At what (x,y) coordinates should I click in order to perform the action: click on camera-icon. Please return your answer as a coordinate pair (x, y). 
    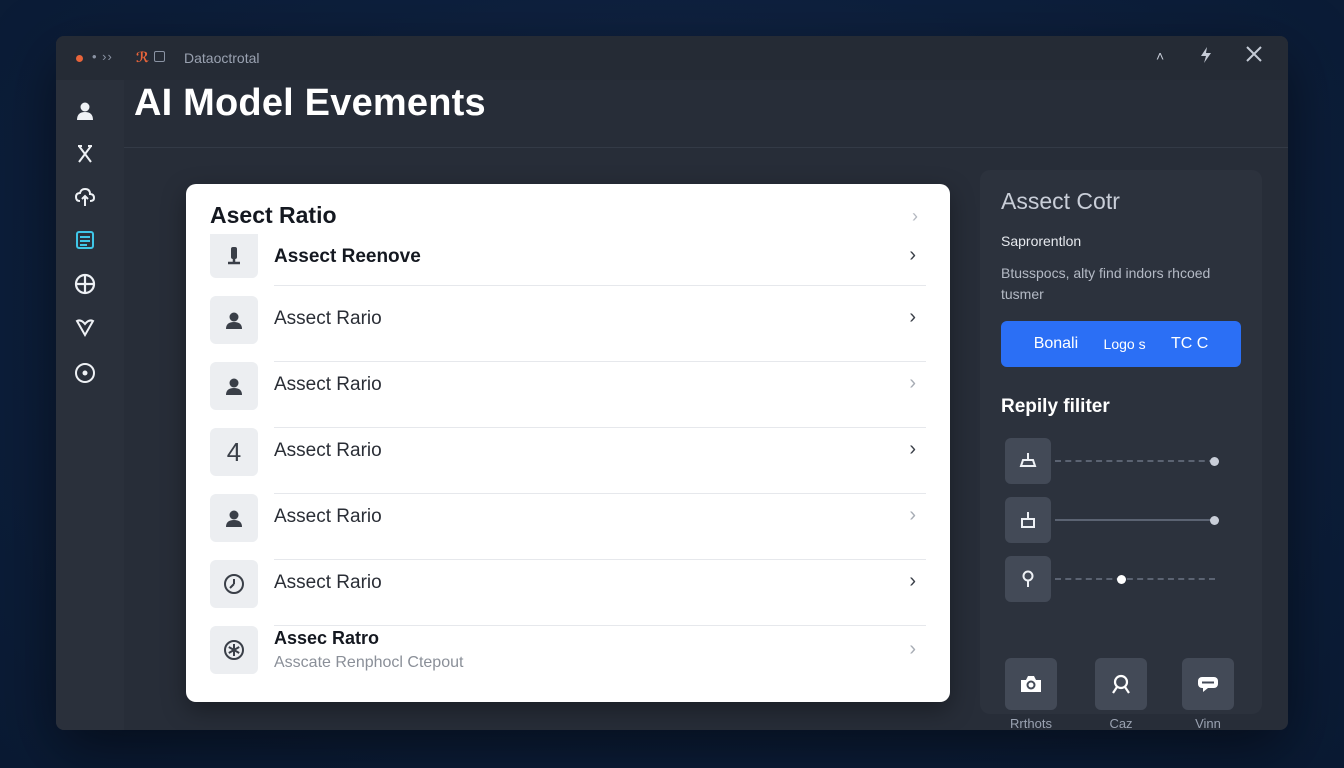
    Looking at the image, I should click on (1031, 684).